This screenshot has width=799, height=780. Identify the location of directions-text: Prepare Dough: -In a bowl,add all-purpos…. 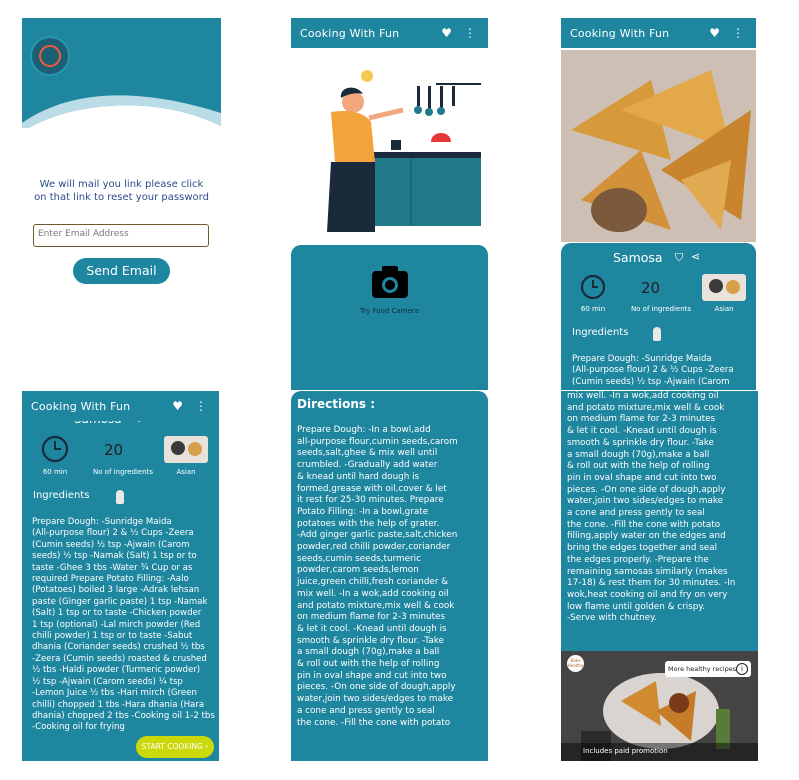
(377, 576).